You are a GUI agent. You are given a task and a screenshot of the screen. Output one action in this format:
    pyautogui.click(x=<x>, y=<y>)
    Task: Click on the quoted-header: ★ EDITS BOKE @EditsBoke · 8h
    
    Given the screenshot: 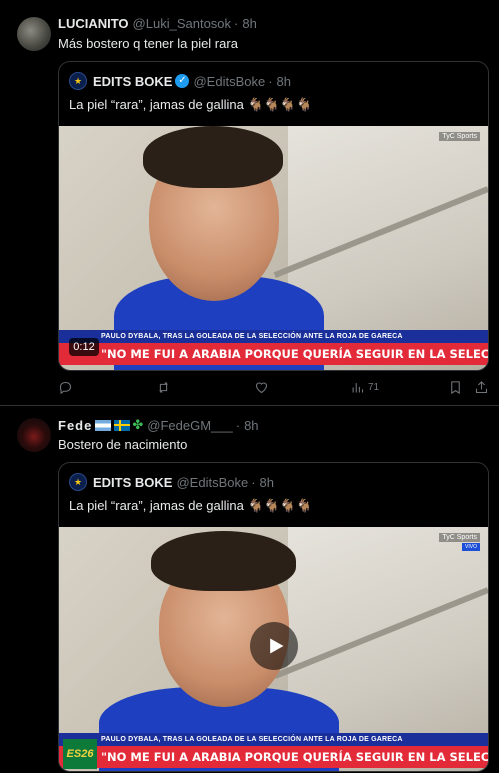 What is the action you would take?
    pyautogui.click(x=171, y=482)
    